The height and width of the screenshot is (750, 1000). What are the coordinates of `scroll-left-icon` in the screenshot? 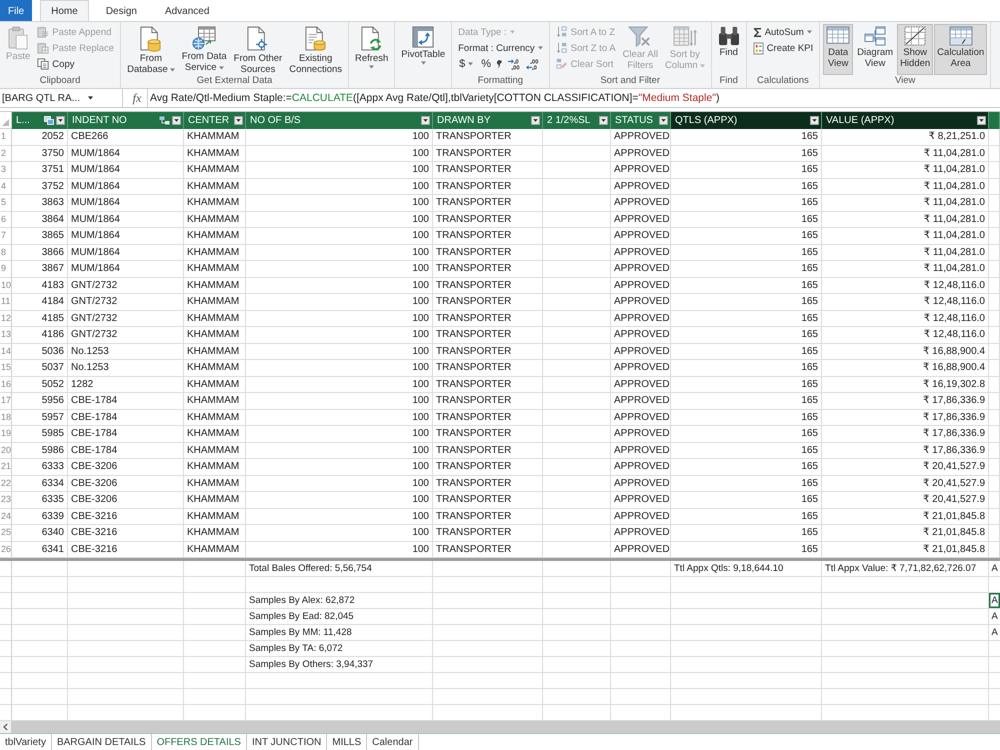 It's located at (5, 727).